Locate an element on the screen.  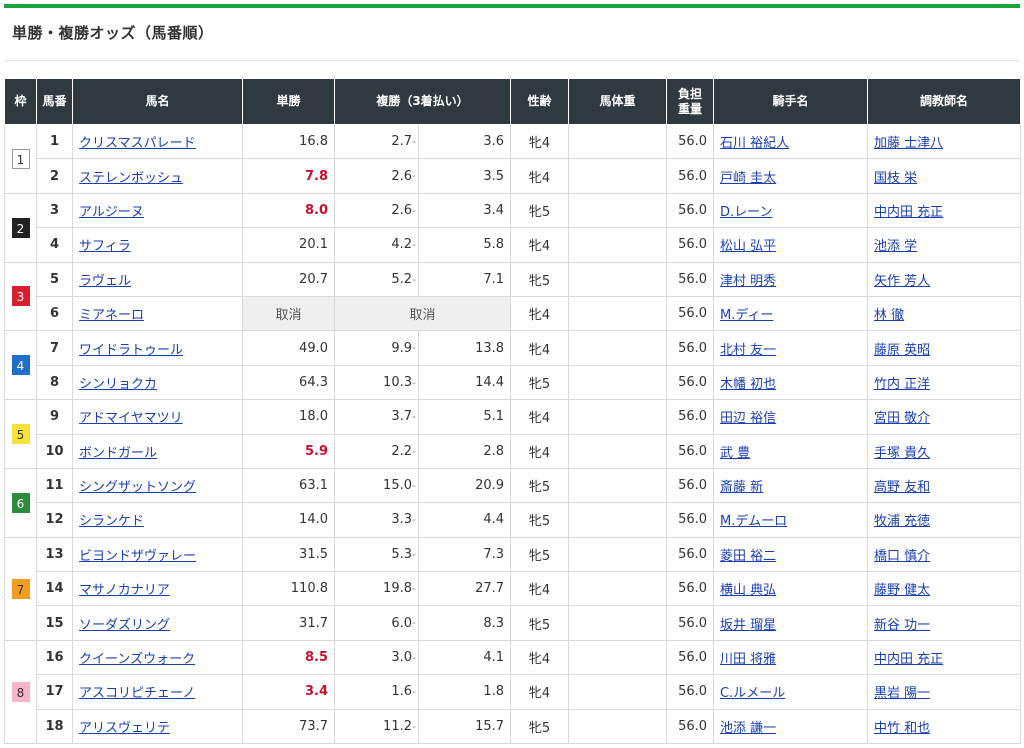
place-odds-min-cell: 5.2- is located at coordinates (376, 279).